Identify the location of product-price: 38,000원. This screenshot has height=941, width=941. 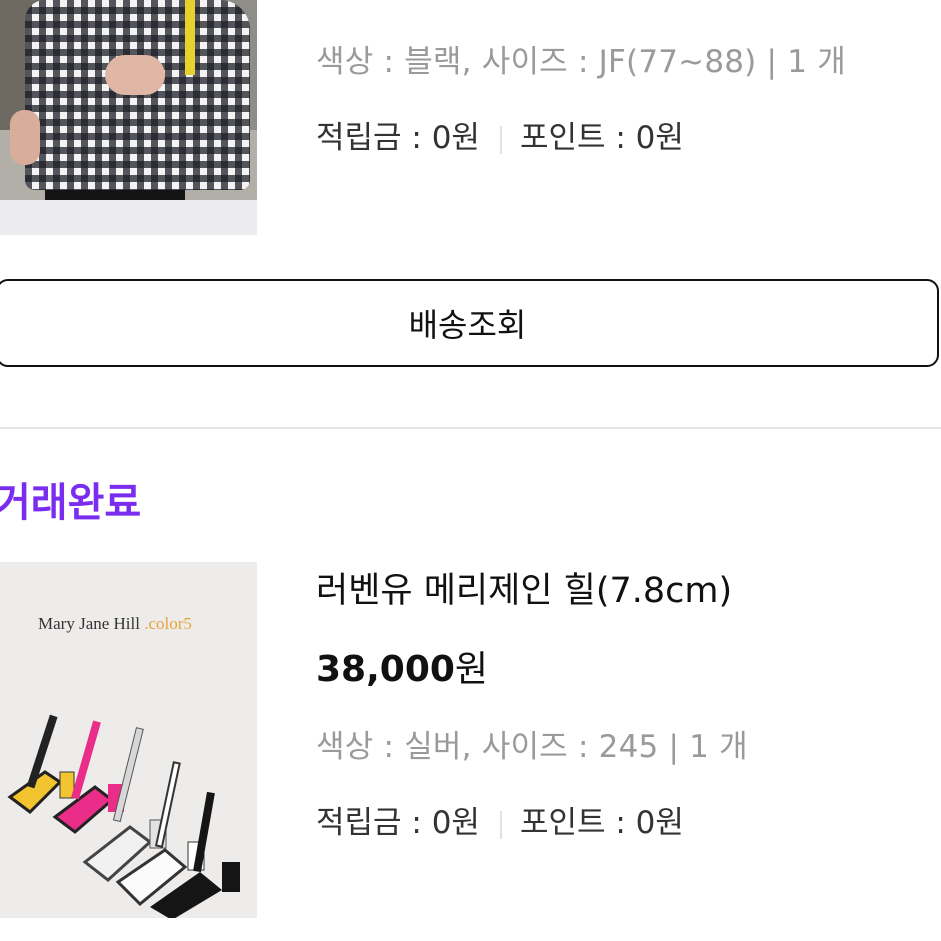
(402, 666).